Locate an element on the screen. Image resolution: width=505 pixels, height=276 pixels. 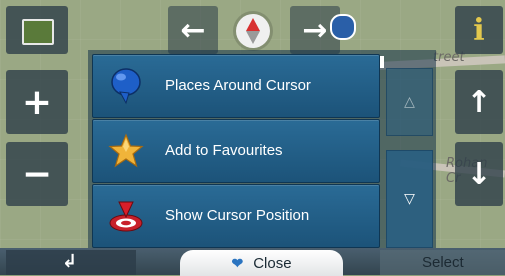
target-marker-icon is located at coordinates (126, 216).